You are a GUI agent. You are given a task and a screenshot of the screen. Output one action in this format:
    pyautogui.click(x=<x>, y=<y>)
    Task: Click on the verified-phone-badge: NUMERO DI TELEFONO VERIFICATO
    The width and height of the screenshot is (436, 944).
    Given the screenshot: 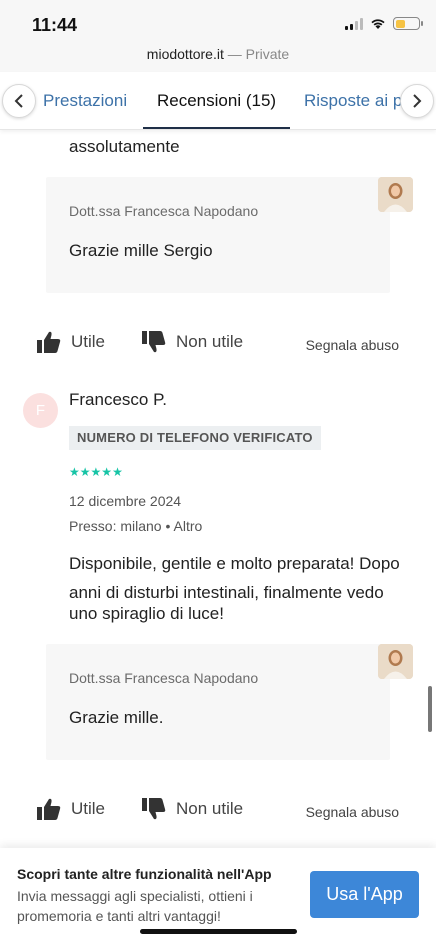 What is the action you would take?
    pyautogui.click(x=195, y=438)
    